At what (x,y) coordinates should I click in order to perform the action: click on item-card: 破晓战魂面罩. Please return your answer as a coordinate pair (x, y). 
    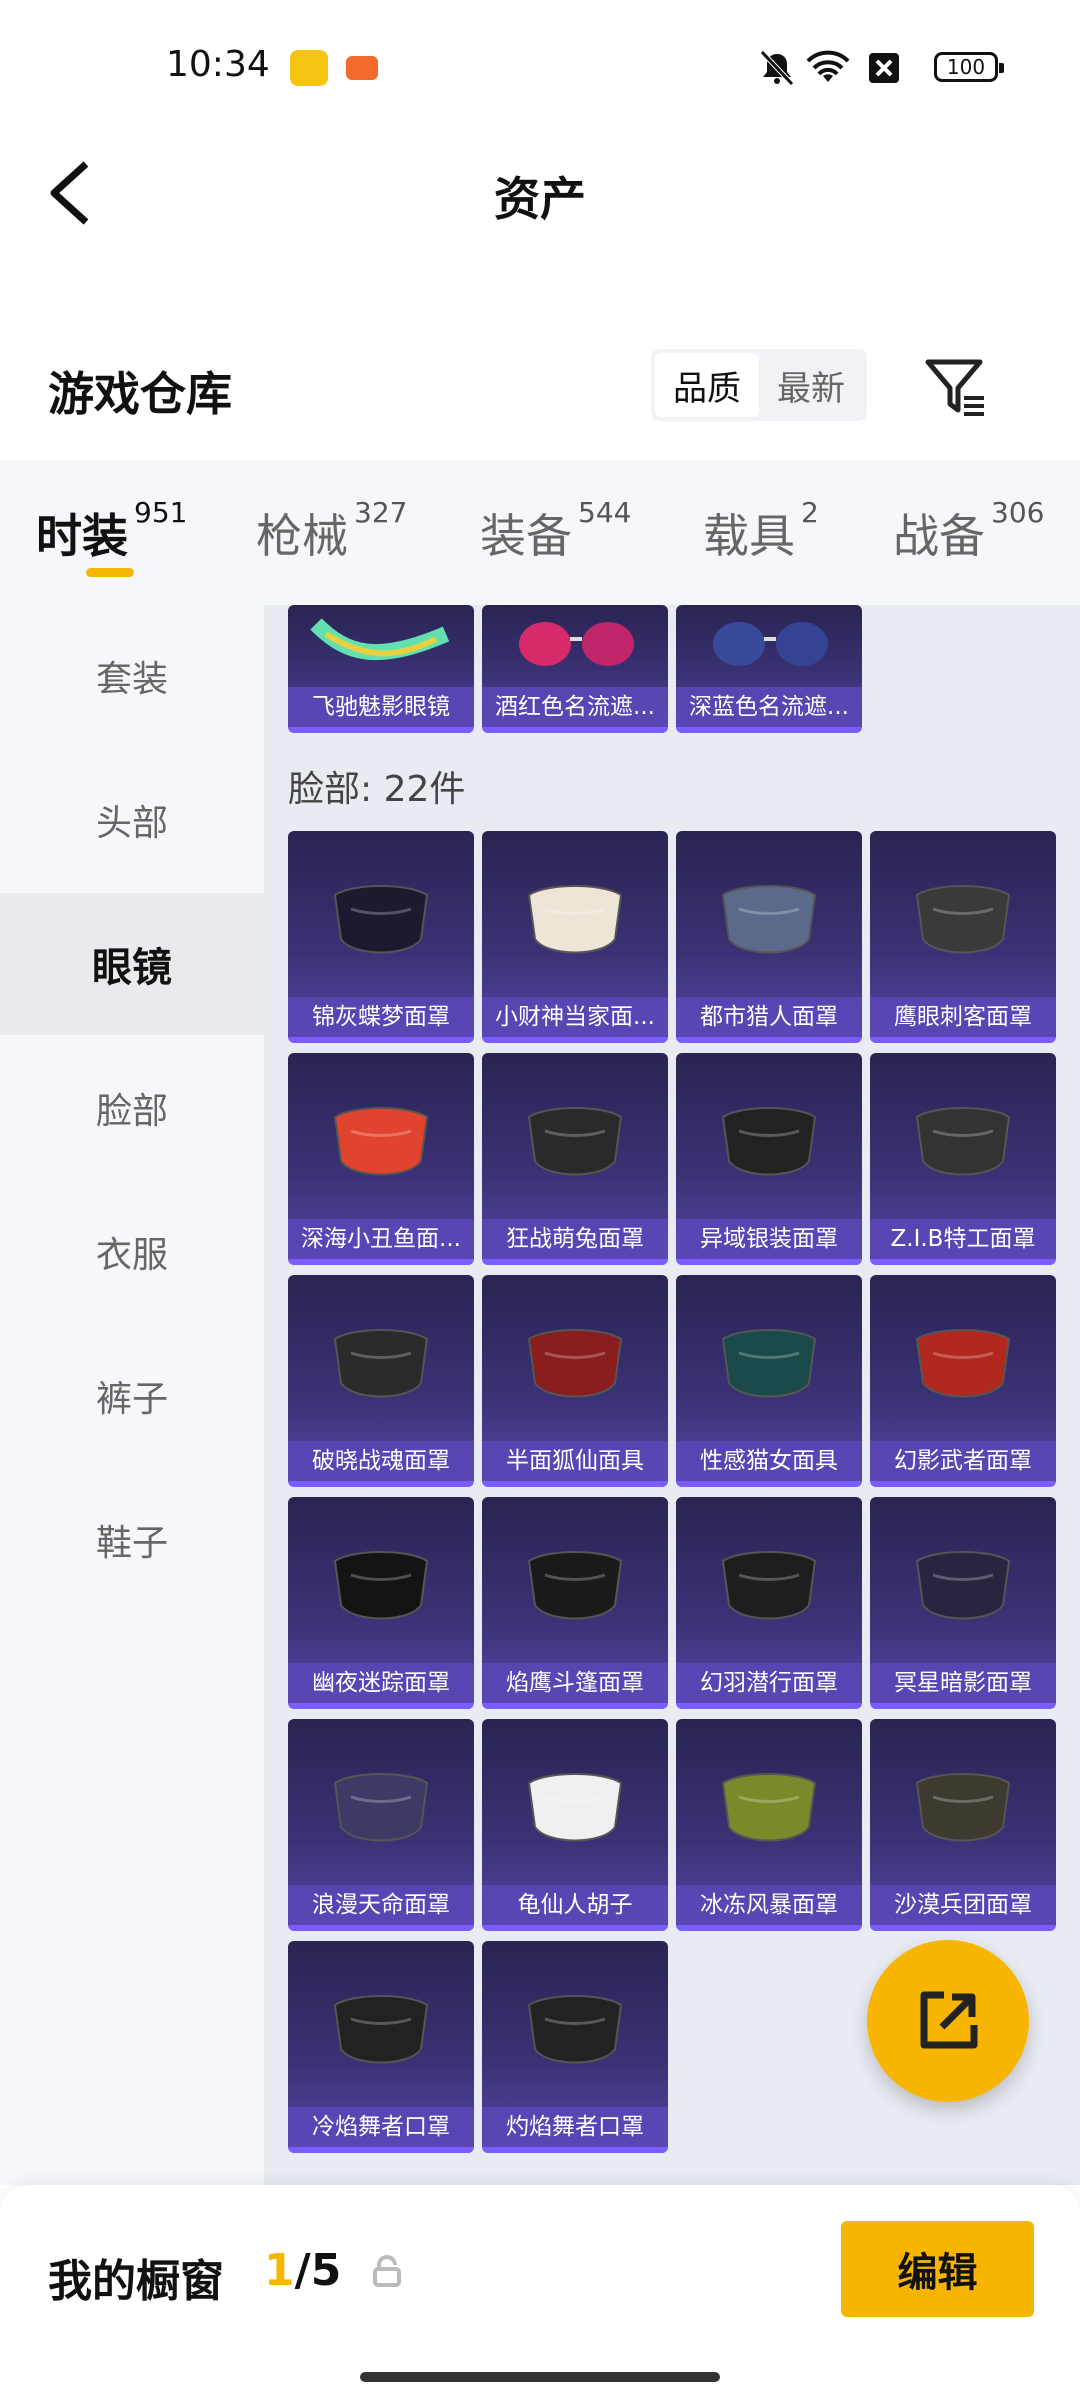
    Looking at the image, I should click on (381, 1381).